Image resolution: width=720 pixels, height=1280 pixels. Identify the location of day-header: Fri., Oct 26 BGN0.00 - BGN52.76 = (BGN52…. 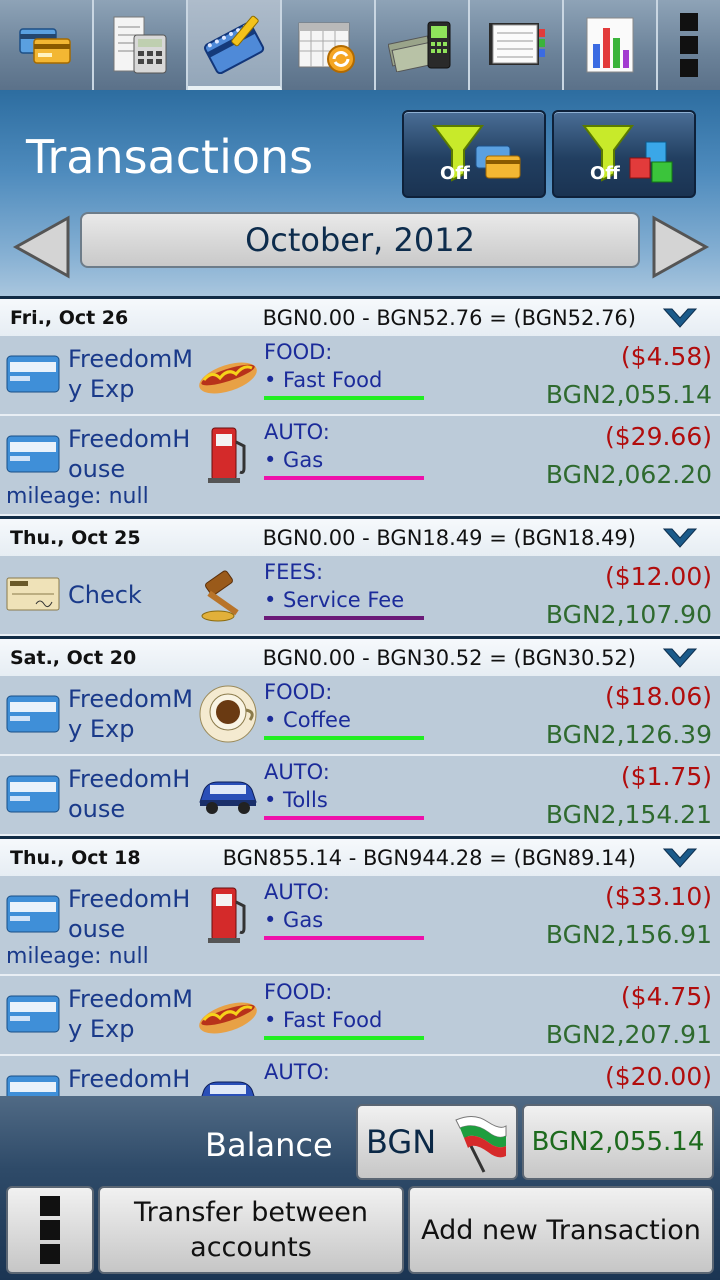
(360, 316).